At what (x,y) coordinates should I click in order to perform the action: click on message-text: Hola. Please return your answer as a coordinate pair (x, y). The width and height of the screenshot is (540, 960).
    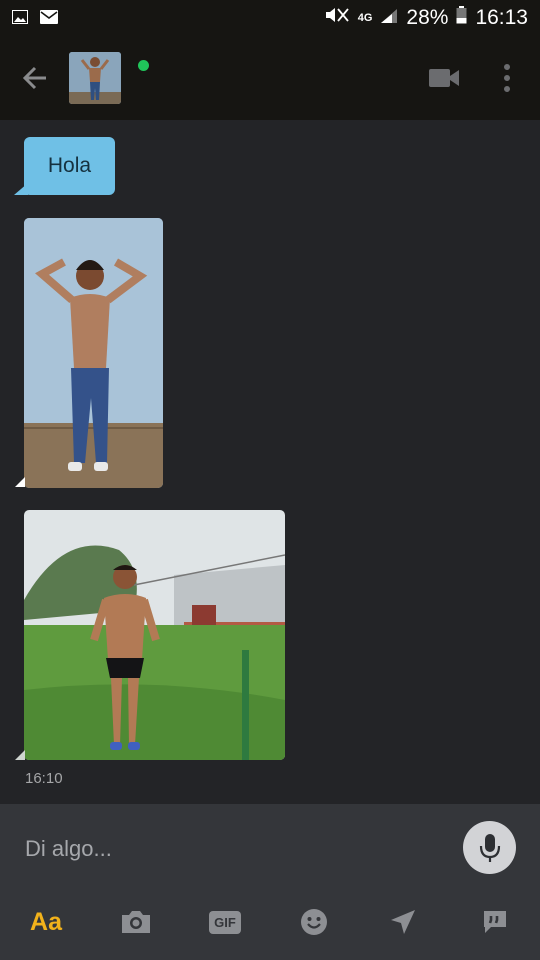
    Looking at the image, I should click on (69, 165).